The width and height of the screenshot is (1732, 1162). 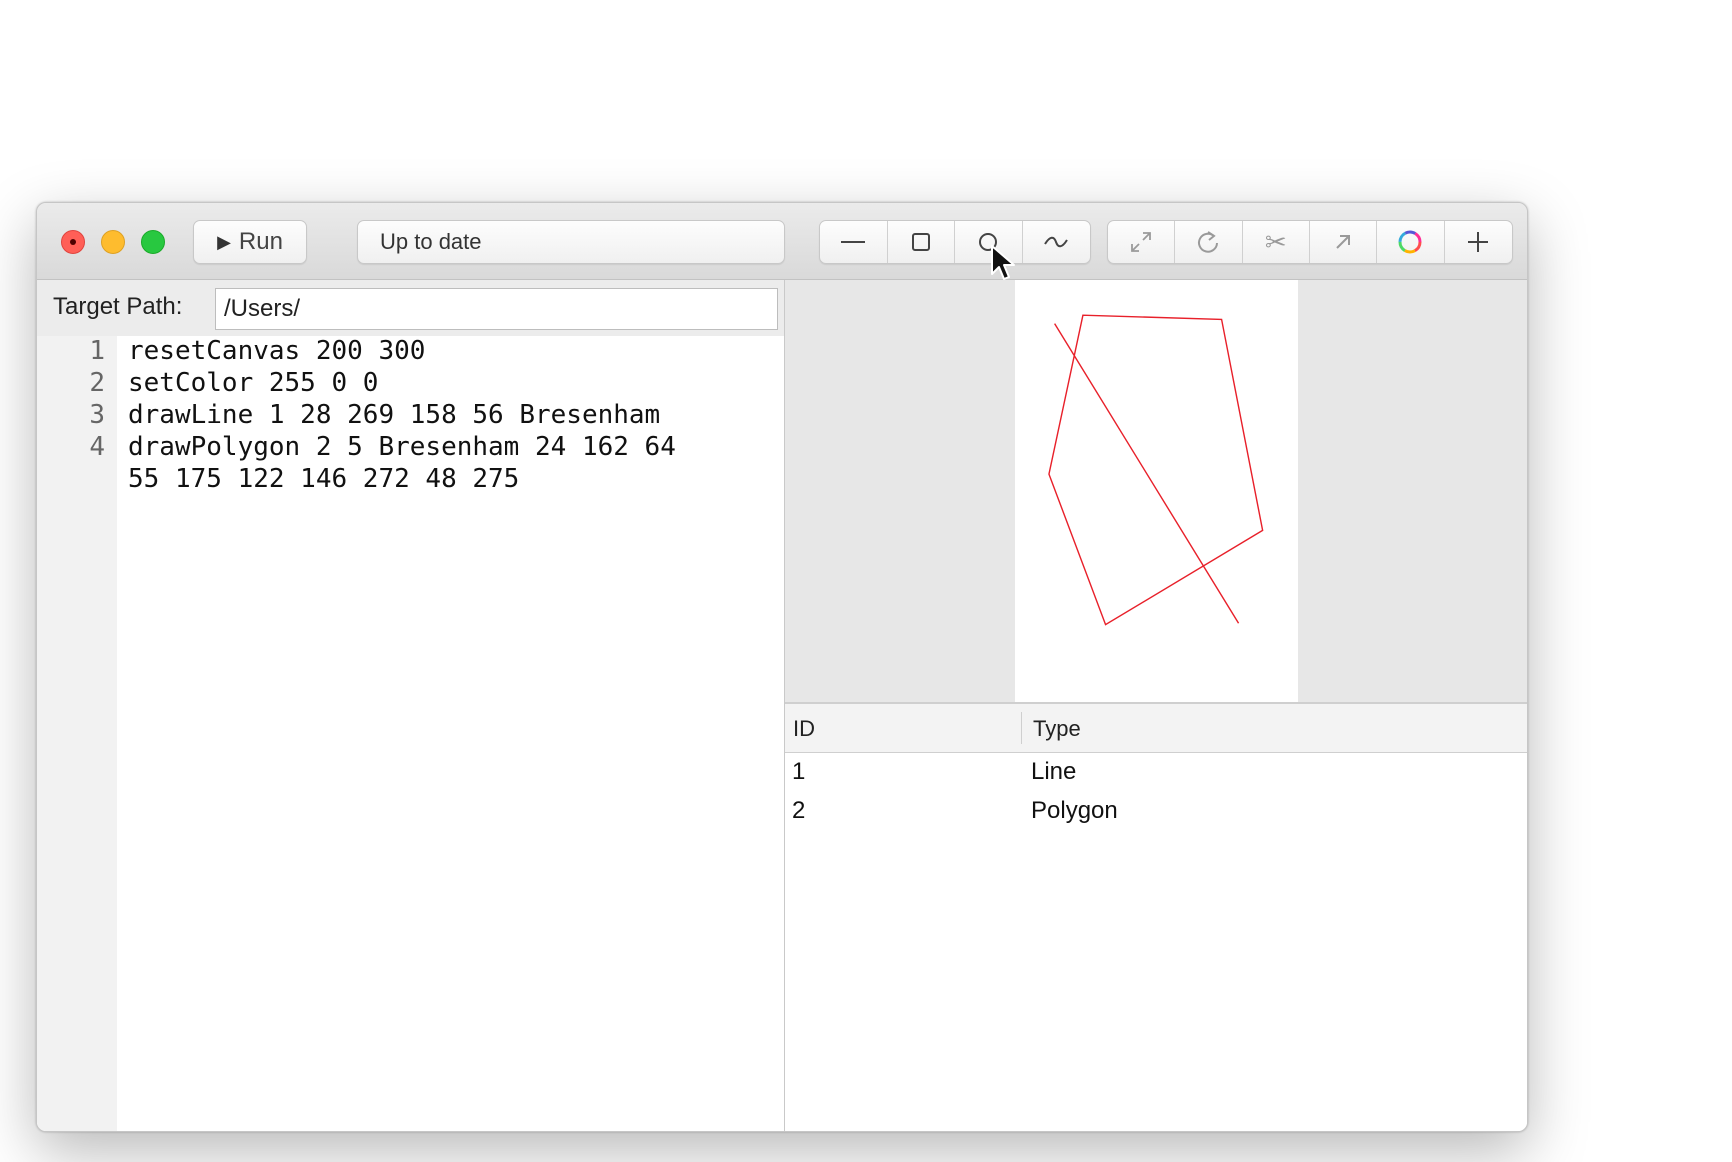 I want to click on close-window-button, so click(x=73, y=242).